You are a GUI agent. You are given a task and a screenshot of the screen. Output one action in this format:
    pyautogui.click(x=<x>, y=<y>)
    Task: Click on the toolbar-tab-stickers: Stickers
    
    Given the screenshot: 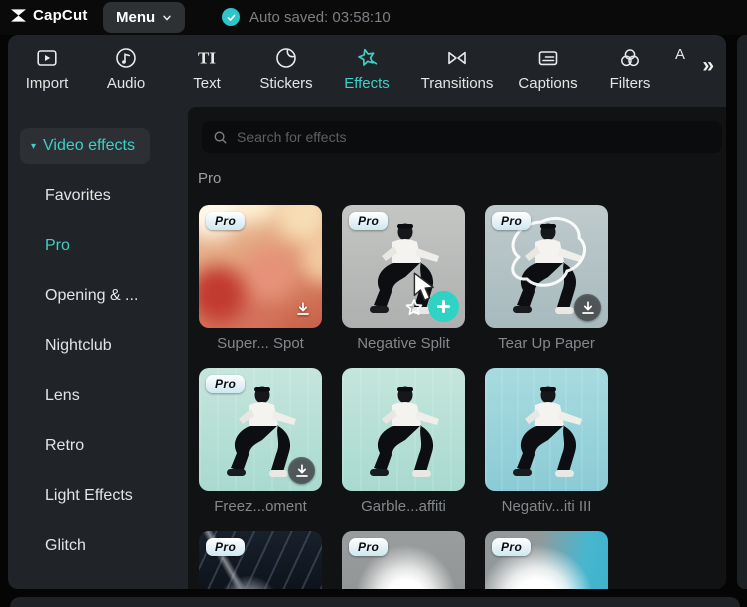 What is the action you would take?
    pyautogui.click(x=286, y=69)
    